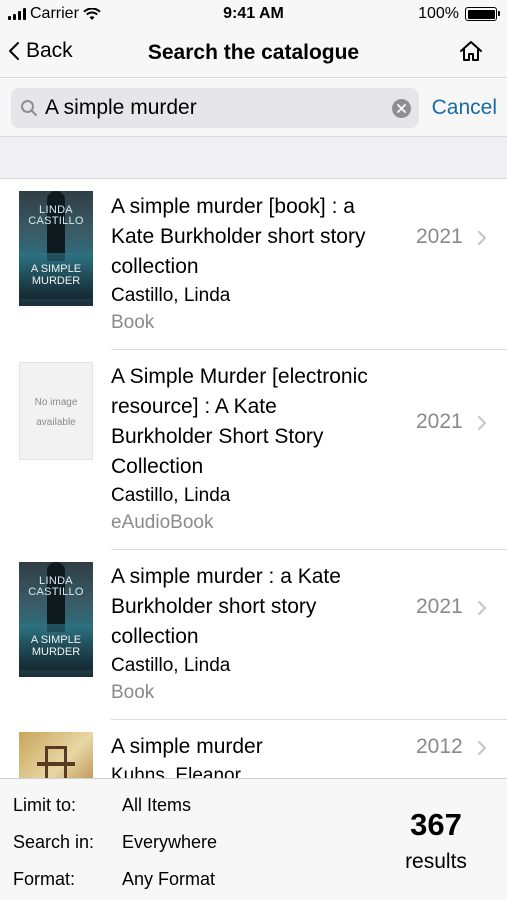  What do you see at coordinates (439, 746) in the screenshot?
I see `result-year: 2012` at bounding box center [439, 746].